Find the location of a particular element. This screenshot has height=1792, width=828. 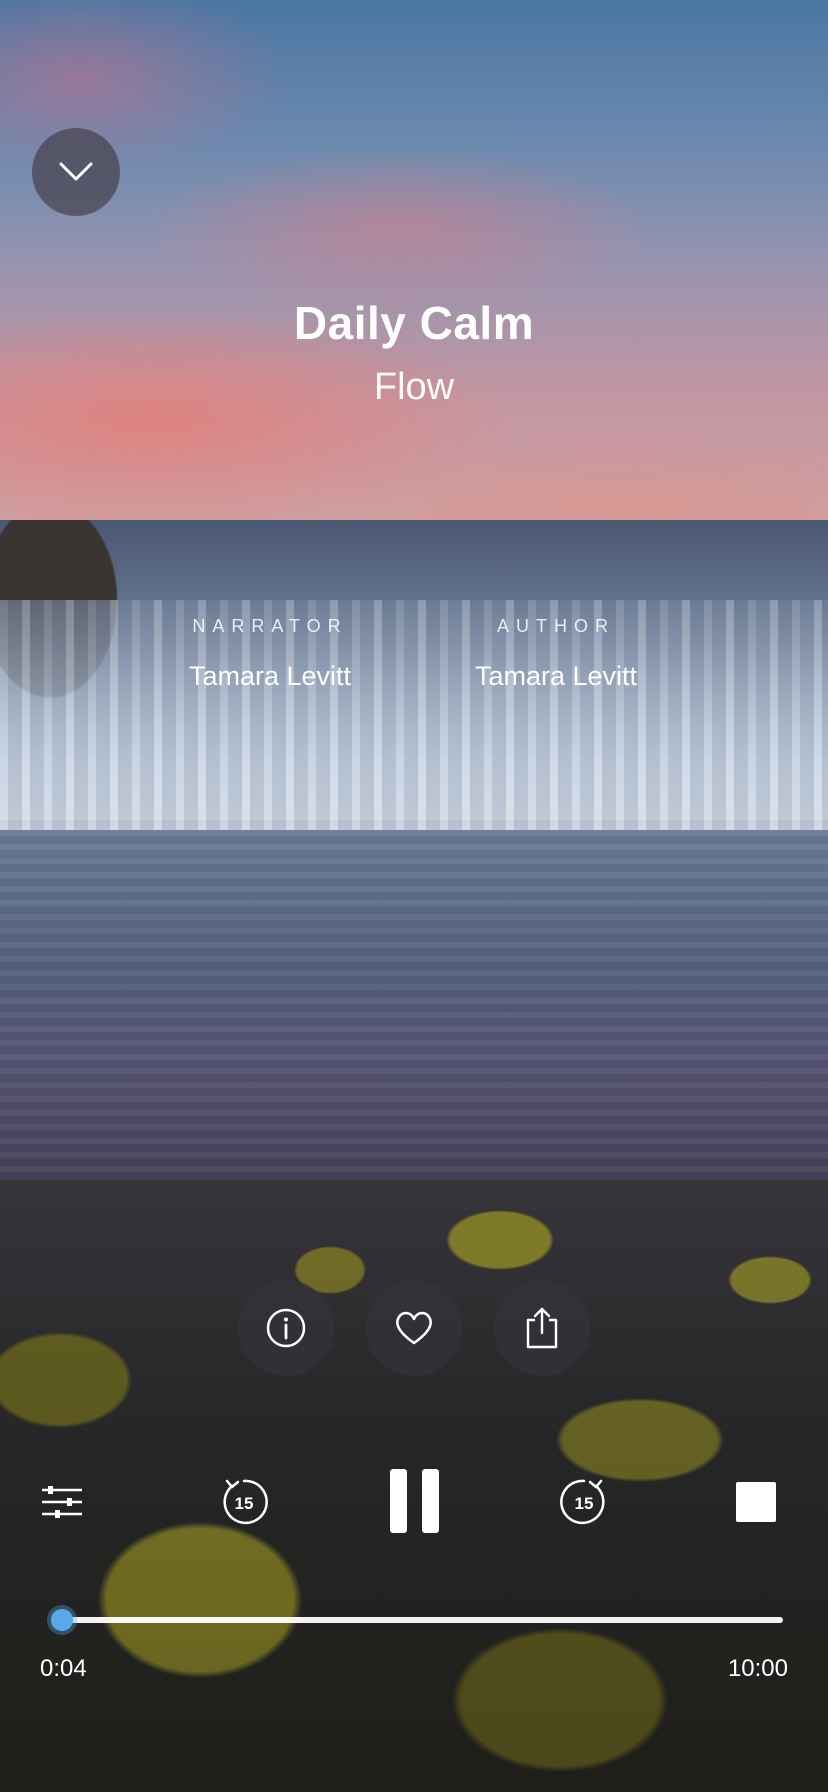

favorite-button is located at coordinates (414, 1328).